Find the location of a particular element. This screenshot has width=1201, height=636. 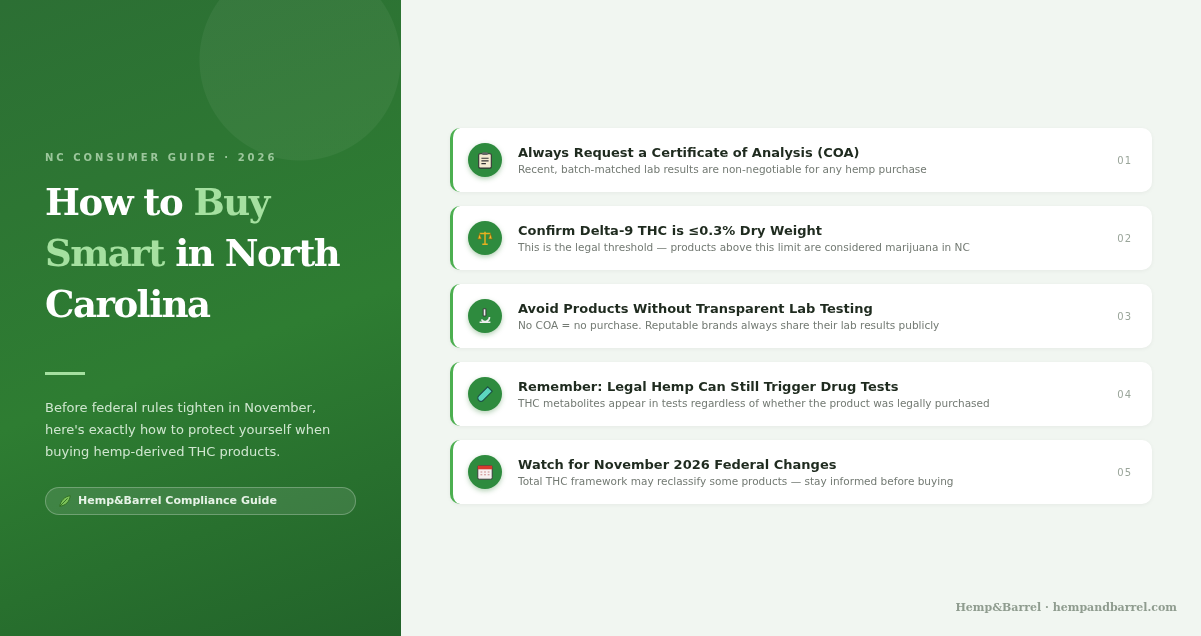

intro-paragraph: Before federal rules tighten in November, here's exactly how to protect yourself when buying hemp-derived THC products. is located at coordinates (188, 429).